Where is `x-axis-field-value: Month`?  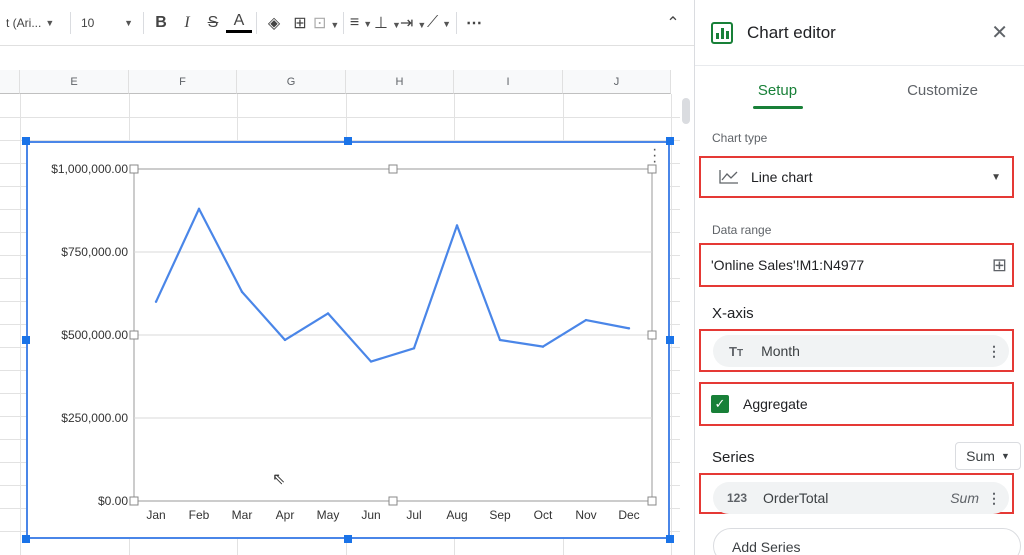
x-axis-field-value: Month is located at coordinates (780, 351).